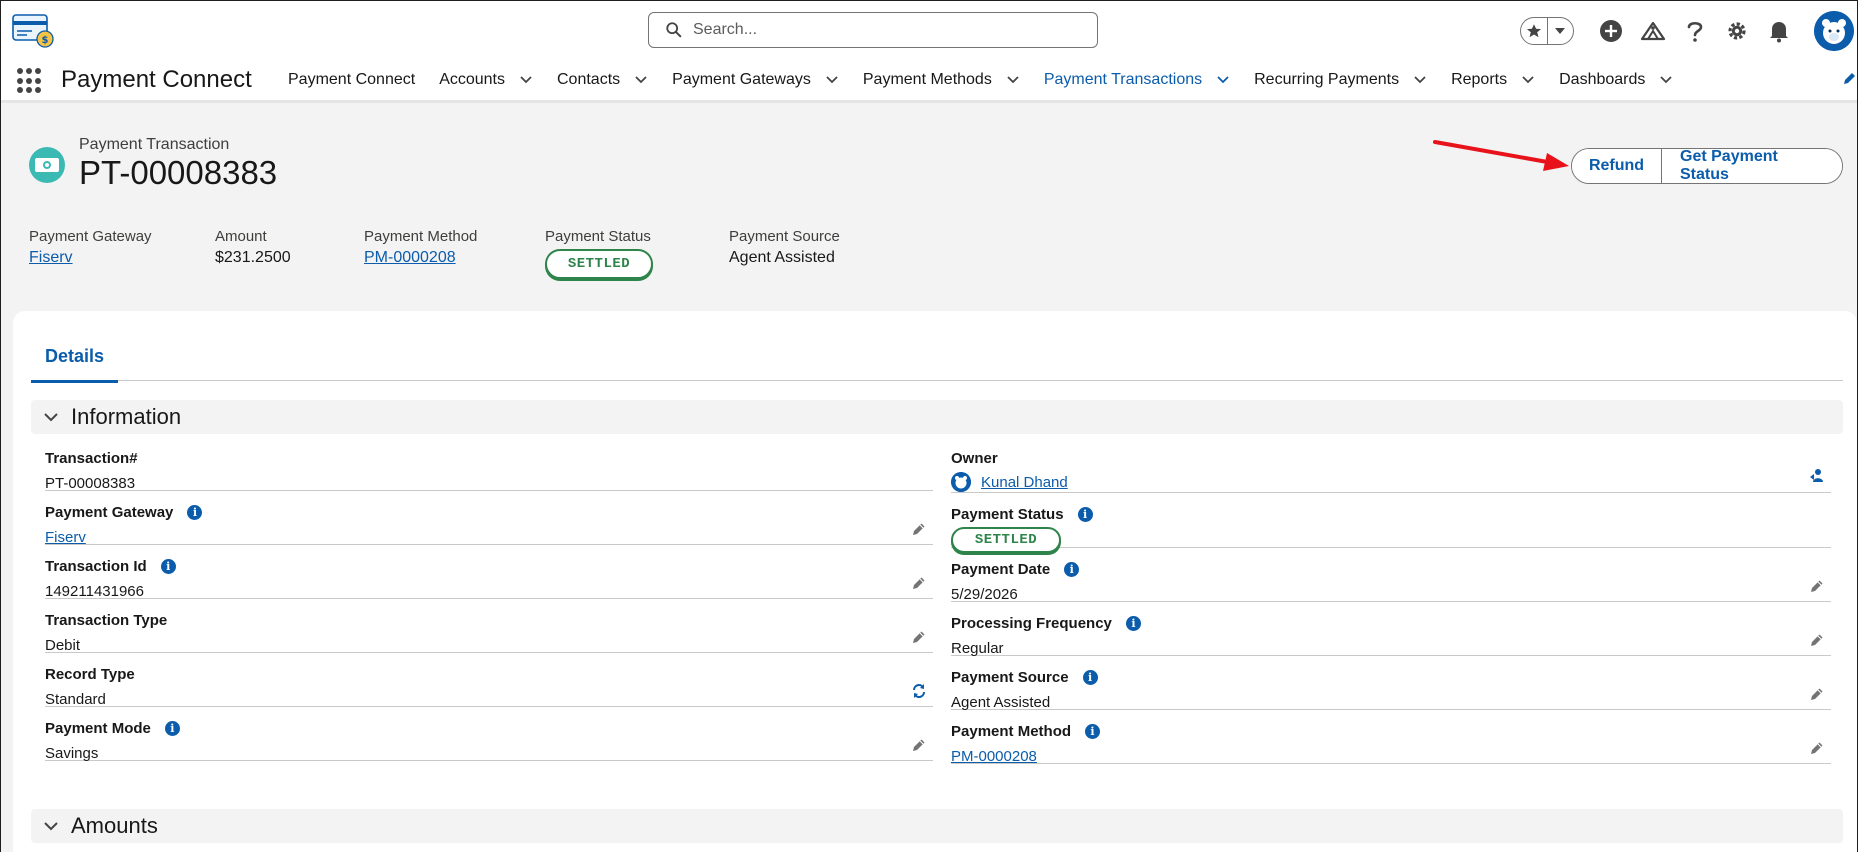 The image size is (1858, 852). What do you see at coordinates (489, 566) in the screenshot?
I see `field-label: Transaction Id i` at bounding box center [489, 566].